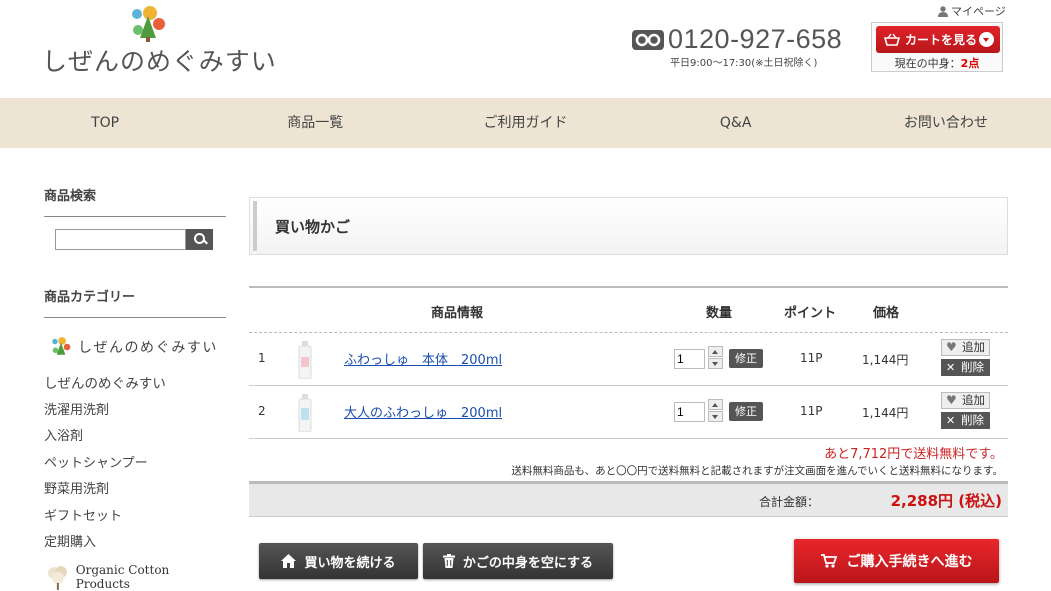 This screenshot has height=591, width=1051. Describe the element at coordinates (457, 313) in the screenshot. I see `col-info: 商品情報` at that location.